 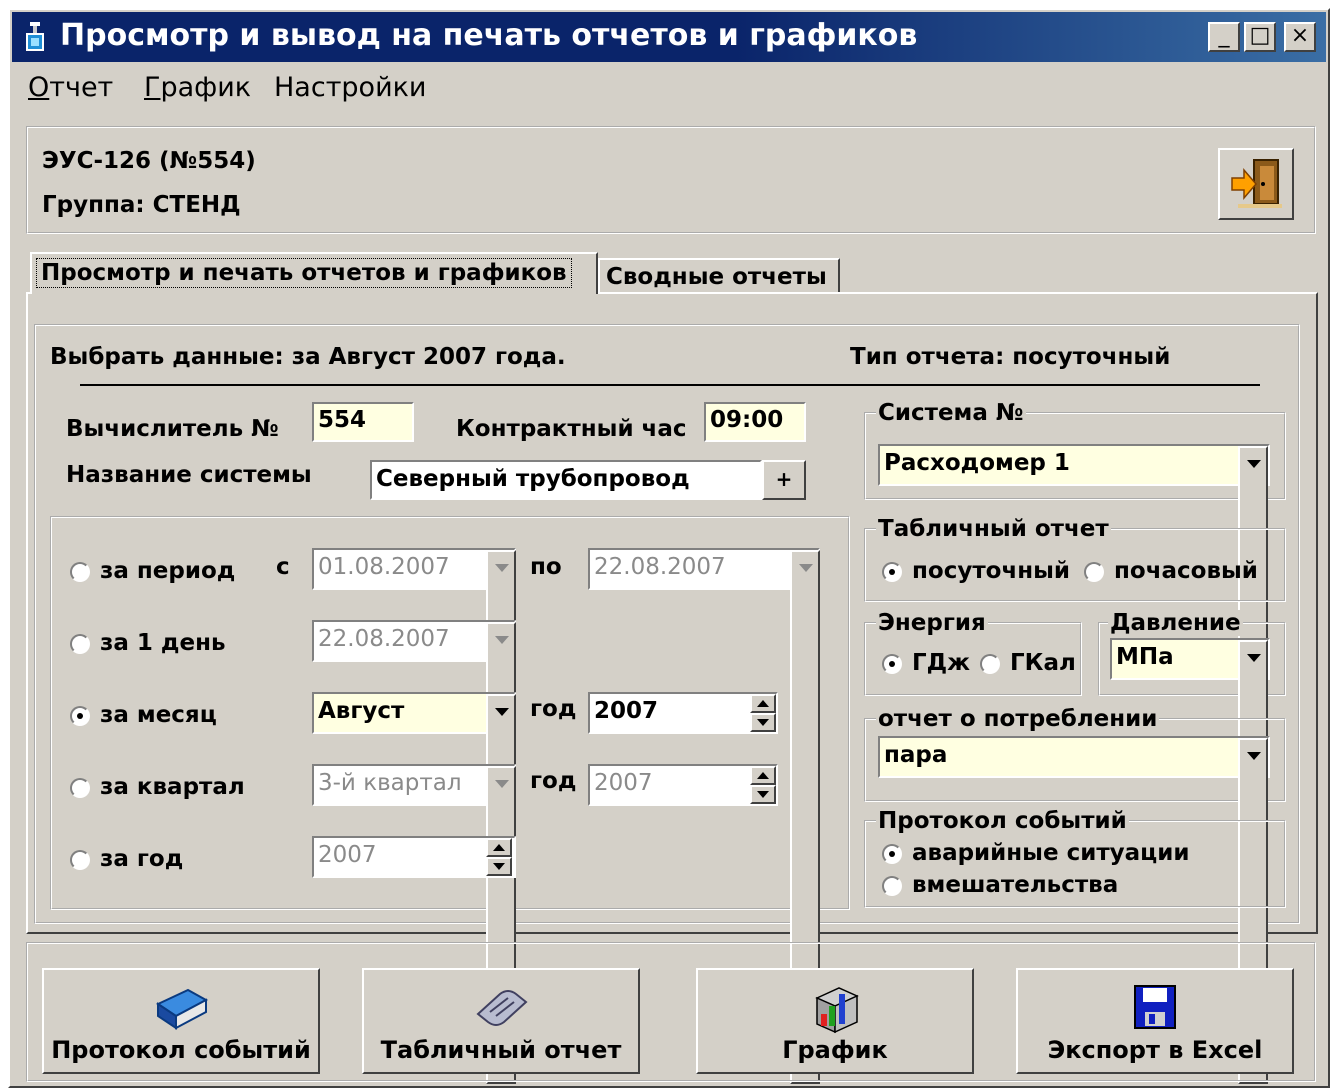 I want to click on app-icon, so click(x=36, y=37).